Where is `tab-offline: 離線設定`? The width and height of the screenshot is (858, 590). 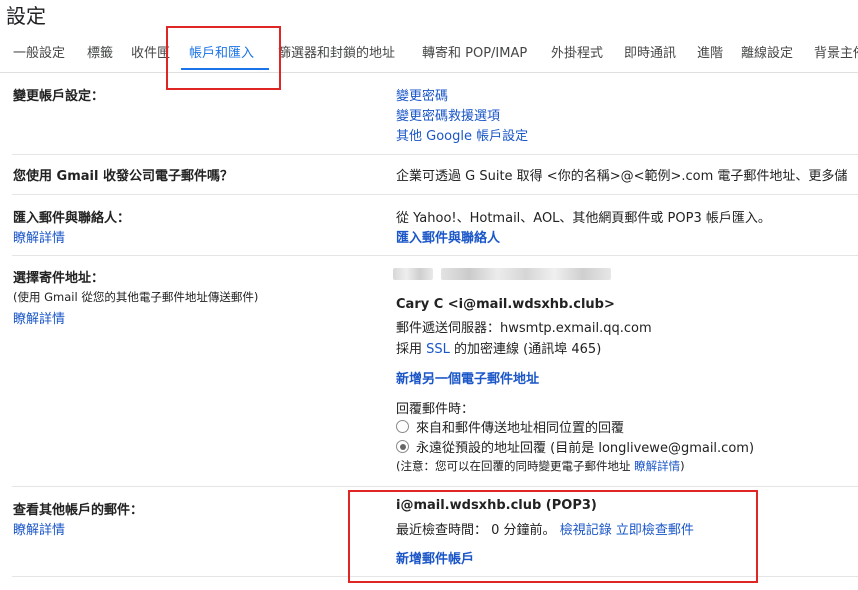
tab-offline: 離線設定 is located at coordinates (767, 51).